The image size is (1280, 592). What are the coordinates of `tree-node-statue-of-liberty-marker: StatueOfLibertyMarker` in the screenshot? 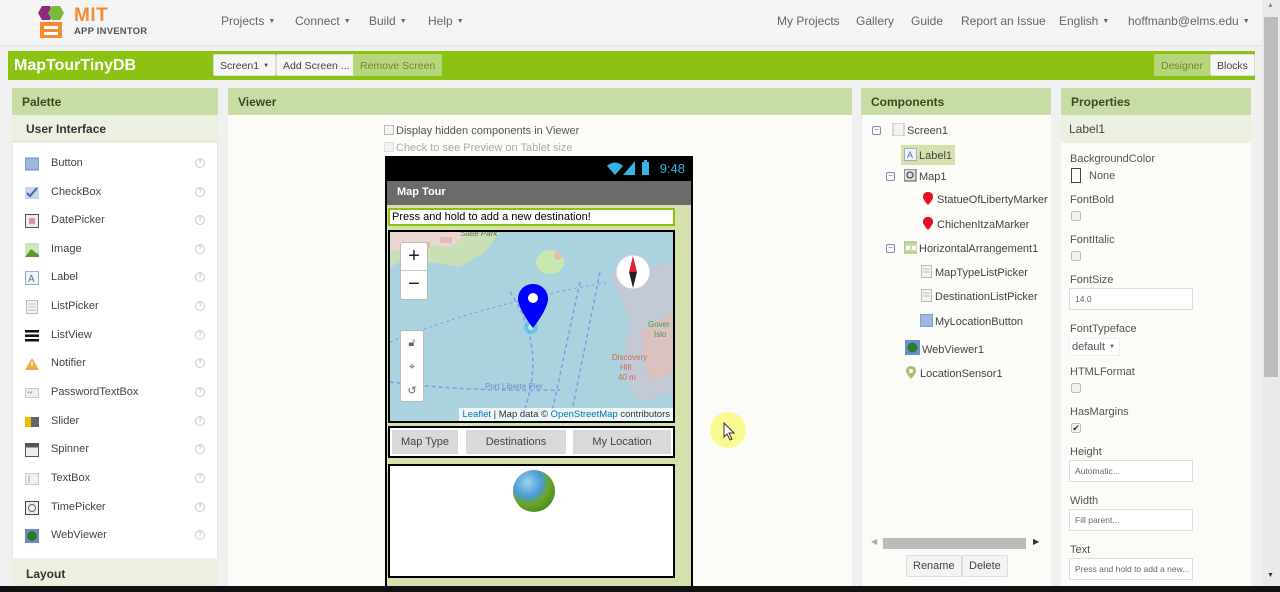 It's located at (985, 199).